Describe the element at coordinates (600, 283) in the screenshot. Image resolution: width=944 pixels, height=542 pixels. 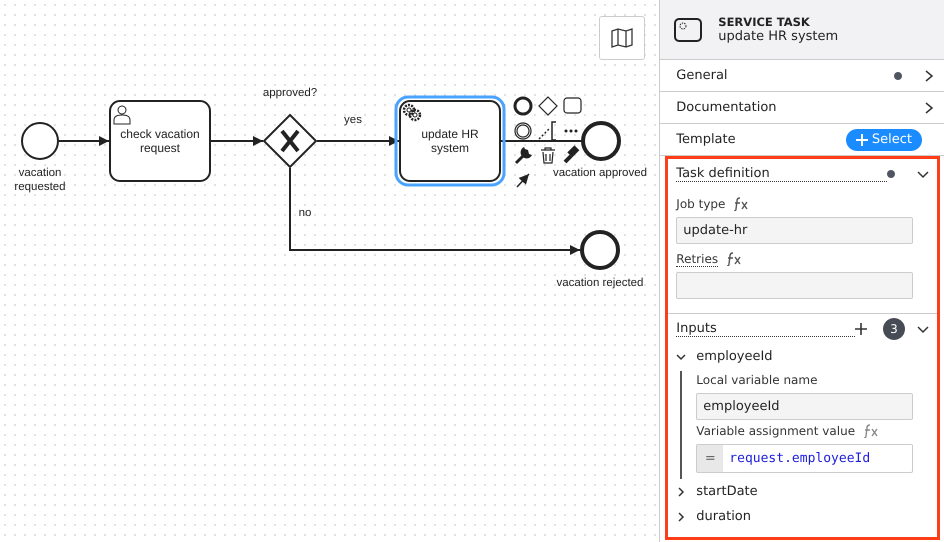
I see `element-label: vacation rejected` at that location.